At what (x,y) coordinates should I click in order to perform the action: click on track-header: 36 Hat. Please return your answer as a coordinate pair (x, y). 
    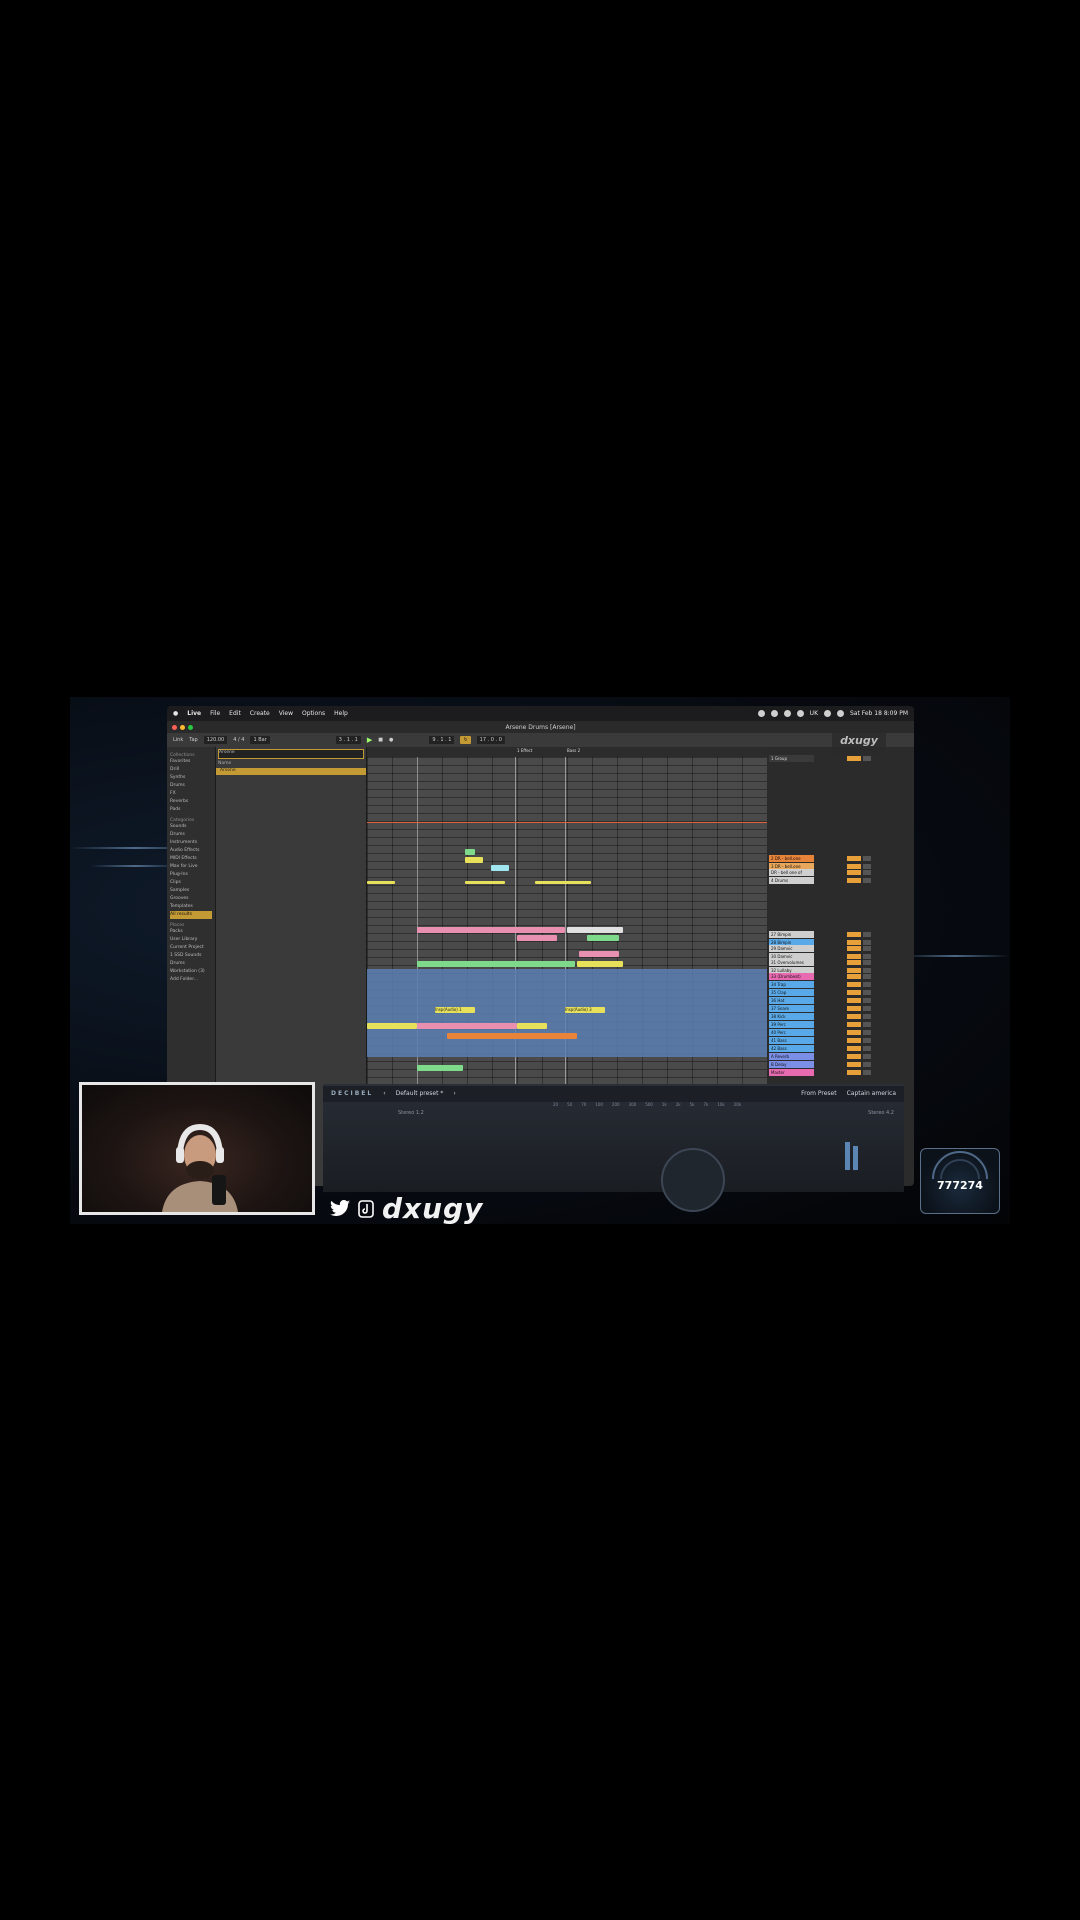
    Looking at the image, I should click on (791, 1000).